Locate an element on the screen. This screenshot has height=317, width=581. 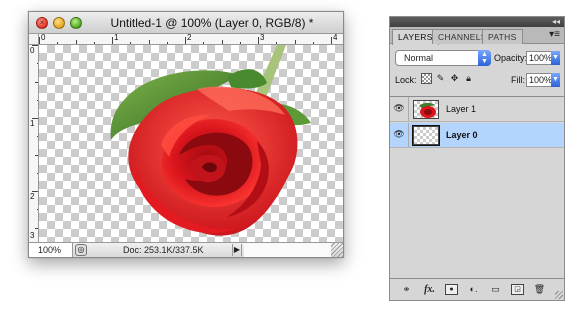
panel-footer: ⚭ fx. ● ◐. ▭ ◲ 🗑︎ is located at coordinates (477, 289).